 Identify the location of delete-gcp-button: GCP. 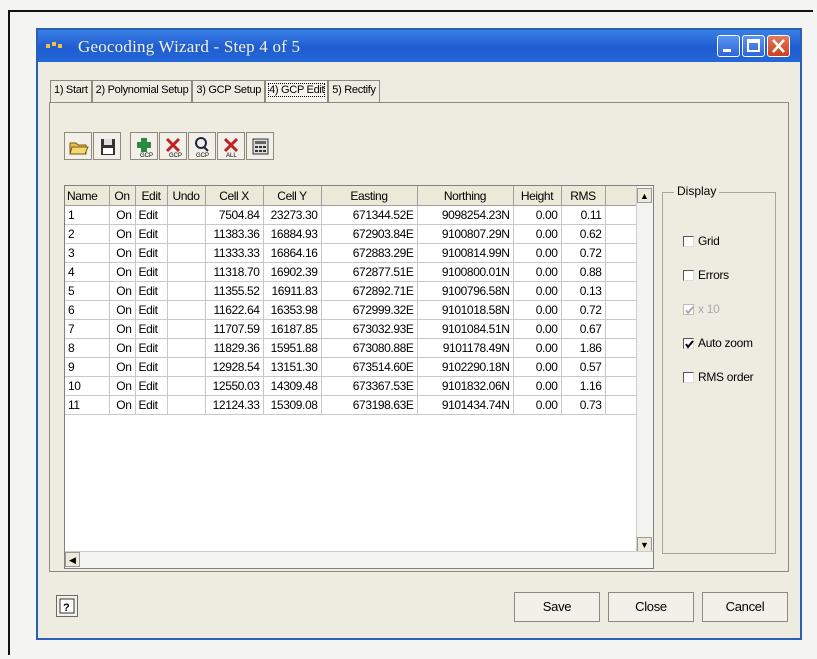
(173, 146).